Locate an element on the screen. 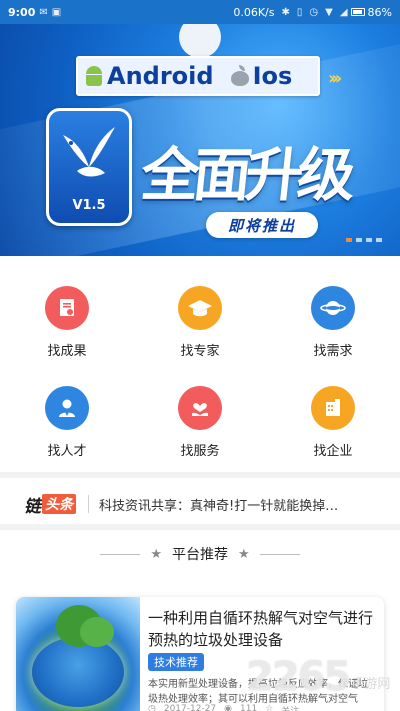 Image resolution: width=400 pixels, height=711 pixels. card-date: 2017-12-27 is located at coordinates (190, 707).